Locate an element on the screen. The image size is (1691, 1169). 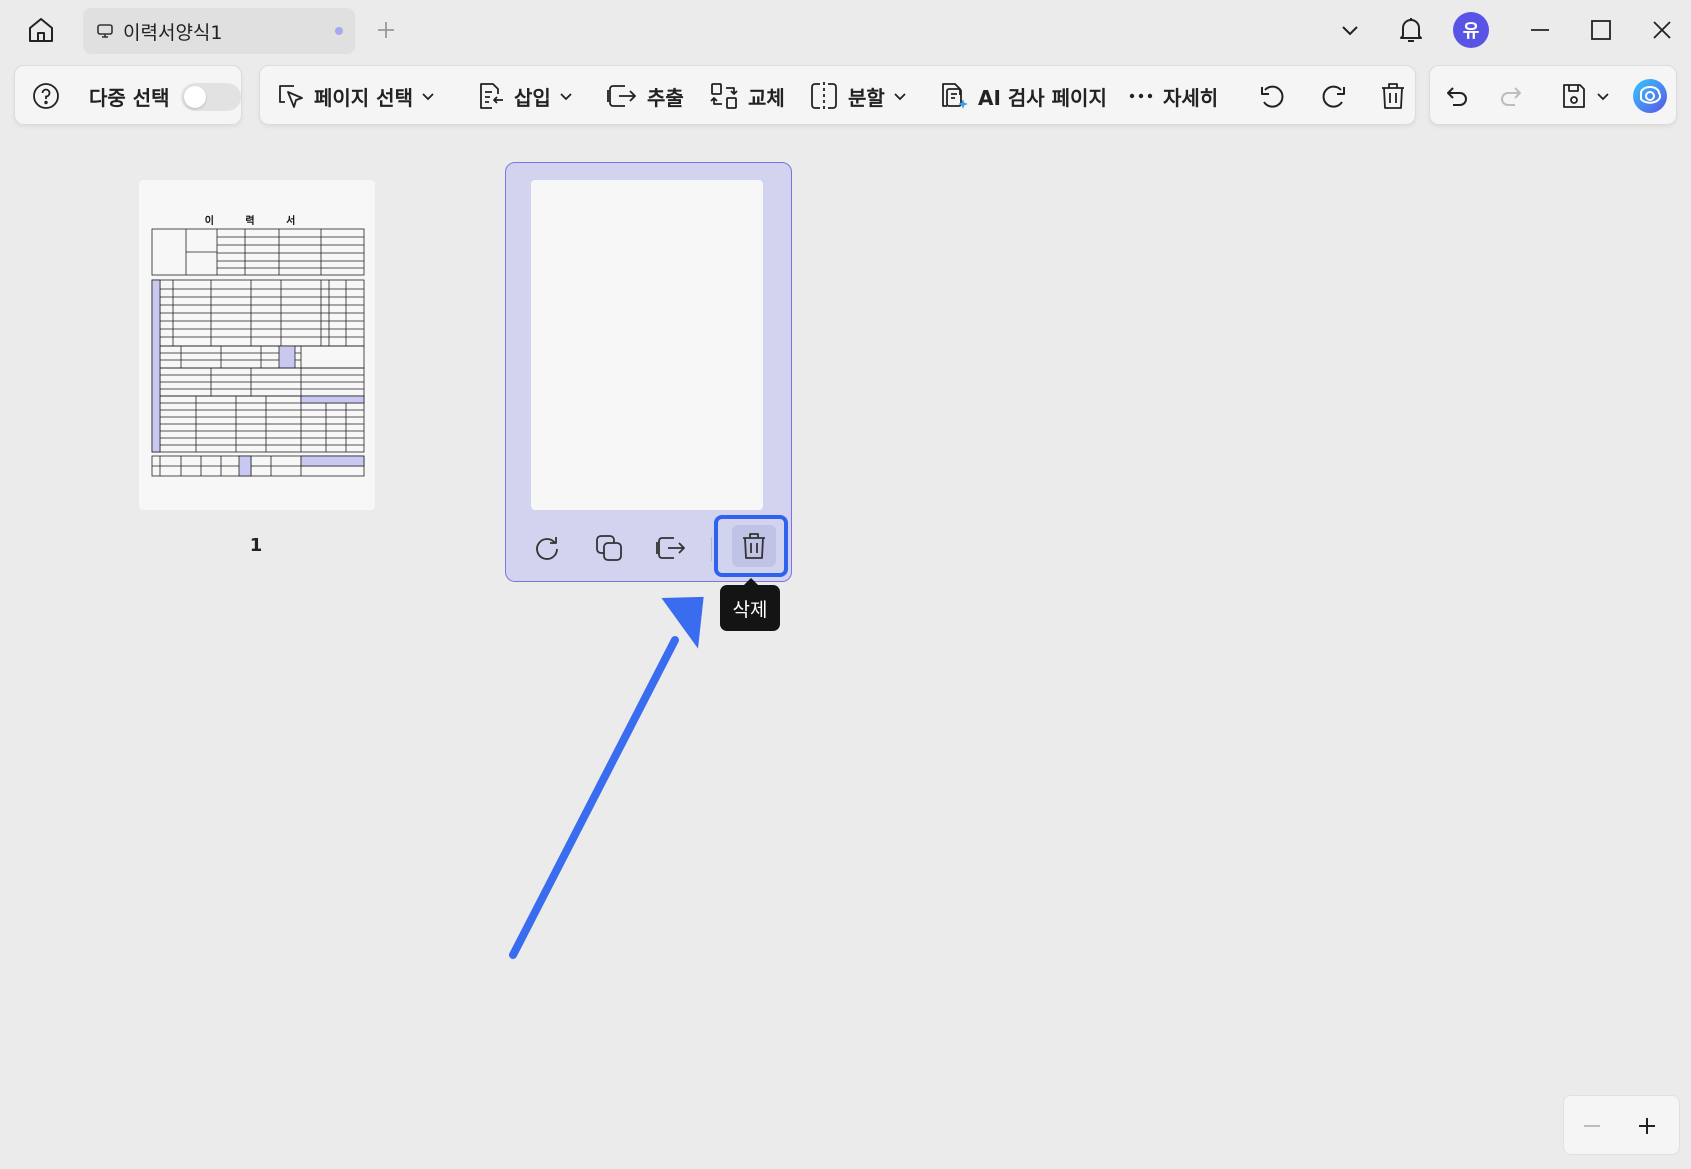
tab-list-button is located at coordinates (1350, 30).